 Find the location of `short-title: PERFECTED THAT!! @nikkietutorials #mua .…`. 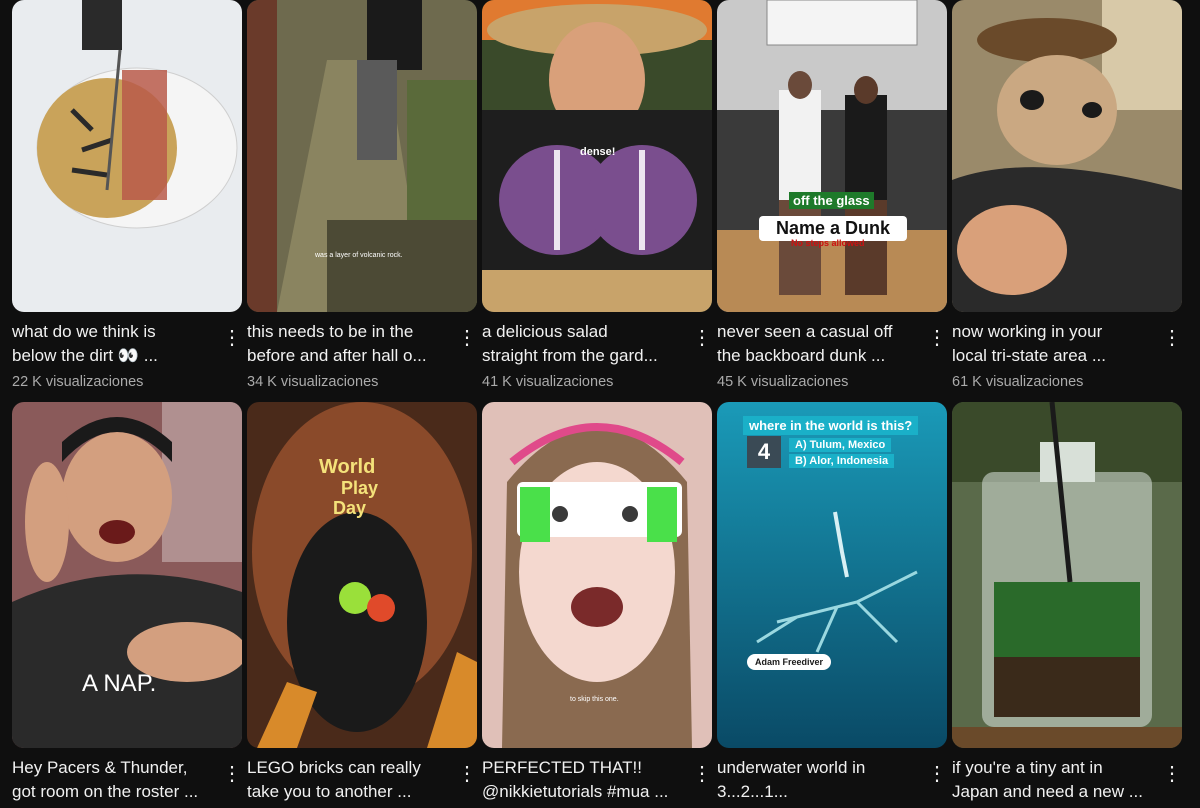

short-title: PERFECTED THAT!! @nikkietutorials #mua .… is located at coordinates (584, 780).